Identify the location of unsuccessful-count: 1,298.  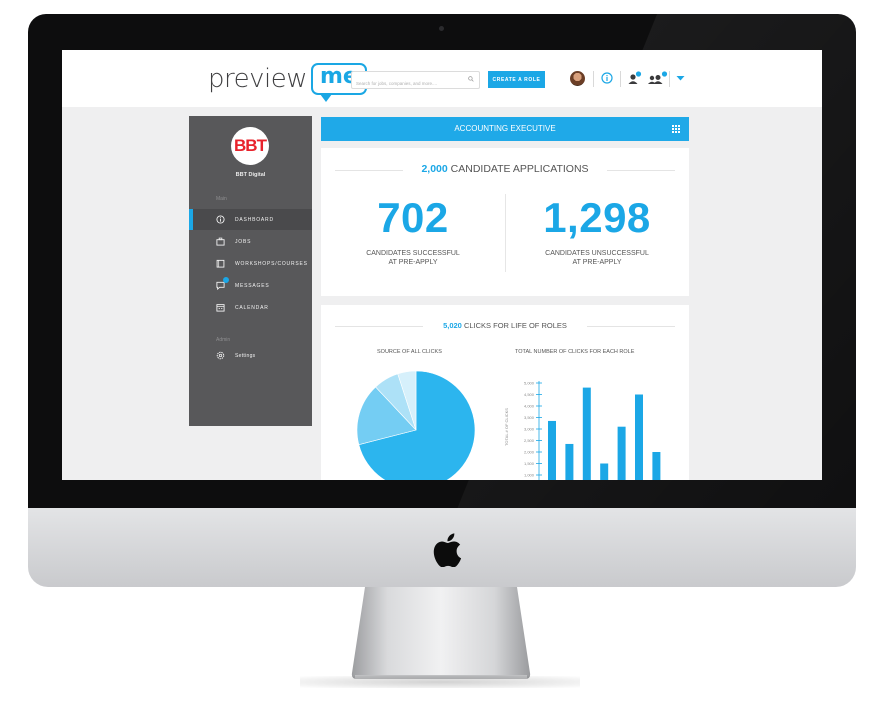
(597, 217).